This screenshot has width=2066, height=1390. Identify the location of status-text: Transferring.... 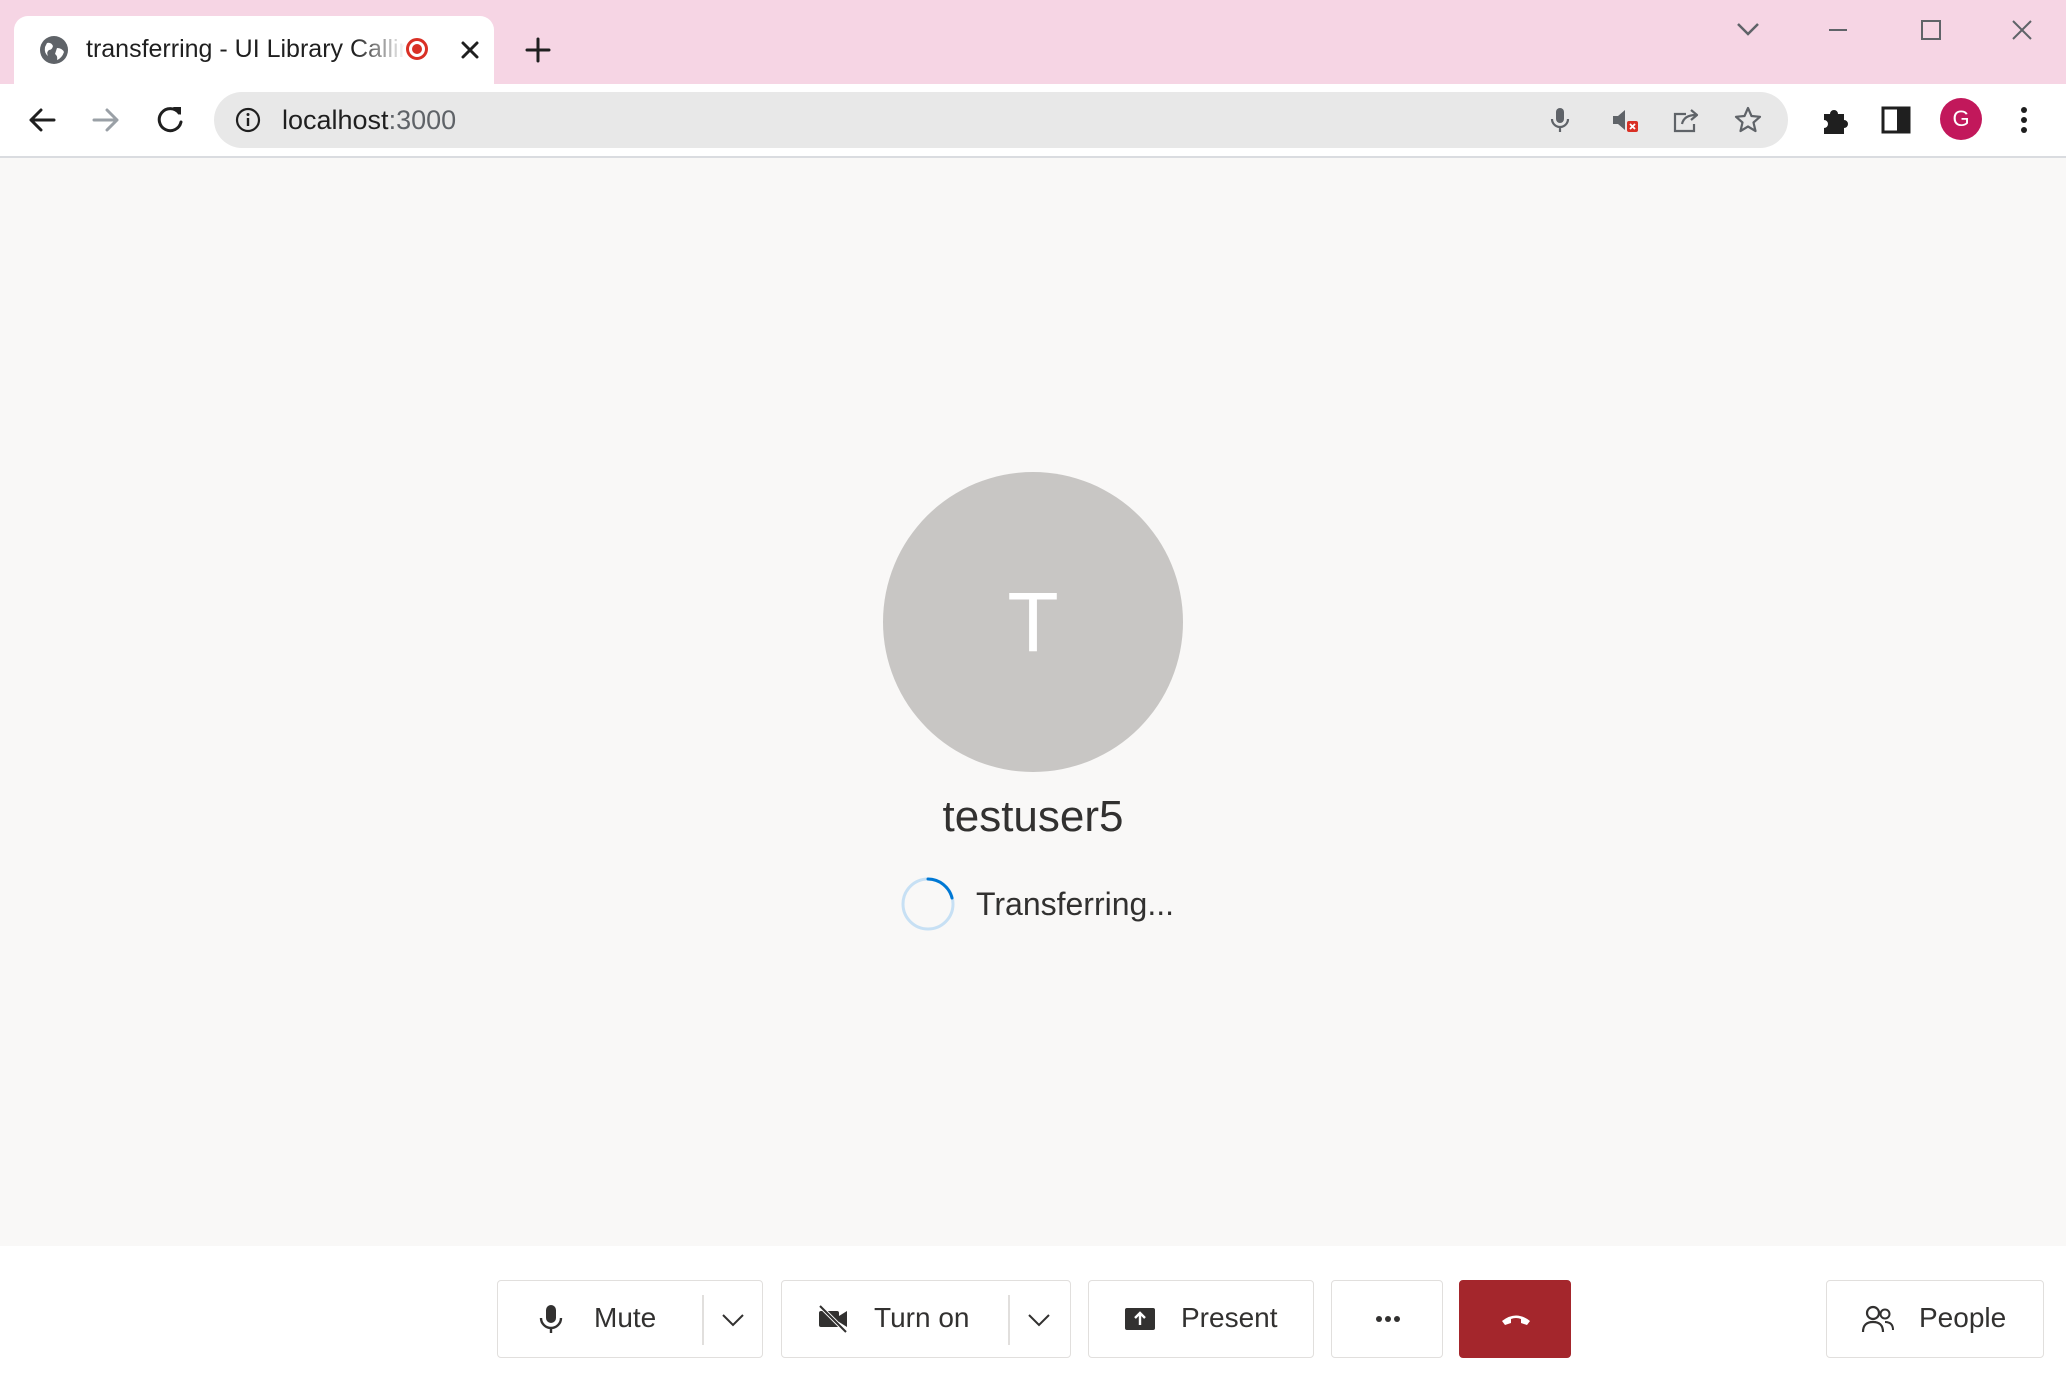
(1075, 904).